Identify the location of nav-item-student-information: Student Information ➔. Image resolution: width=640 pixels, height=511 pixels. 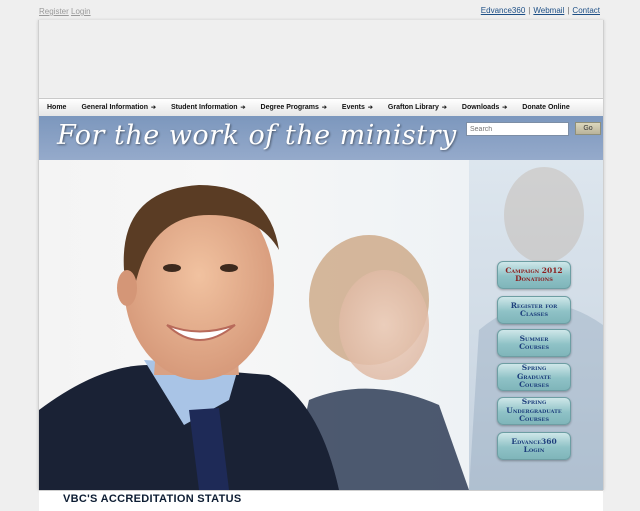
(208, 107).